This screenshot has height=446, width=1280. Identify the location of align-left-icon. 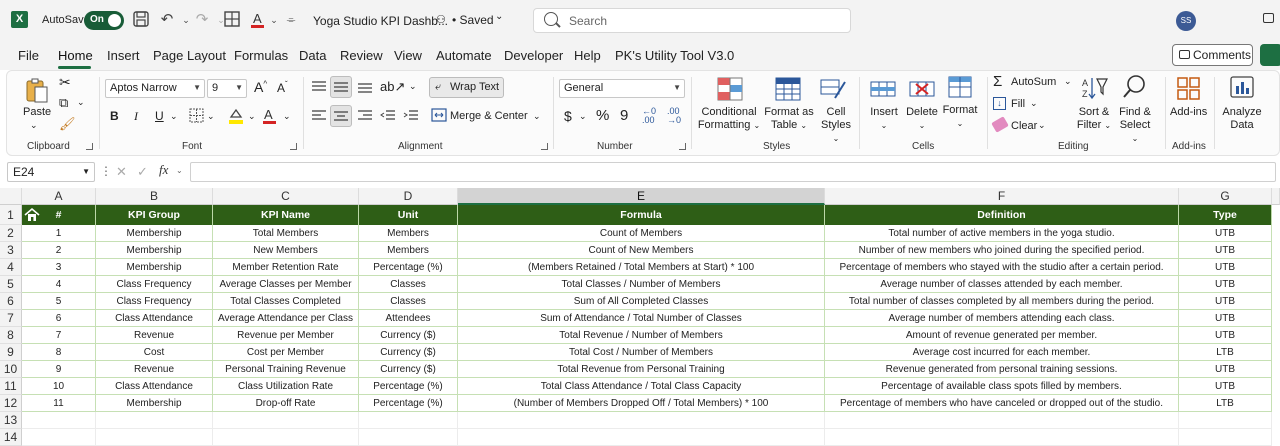
(319, 117).